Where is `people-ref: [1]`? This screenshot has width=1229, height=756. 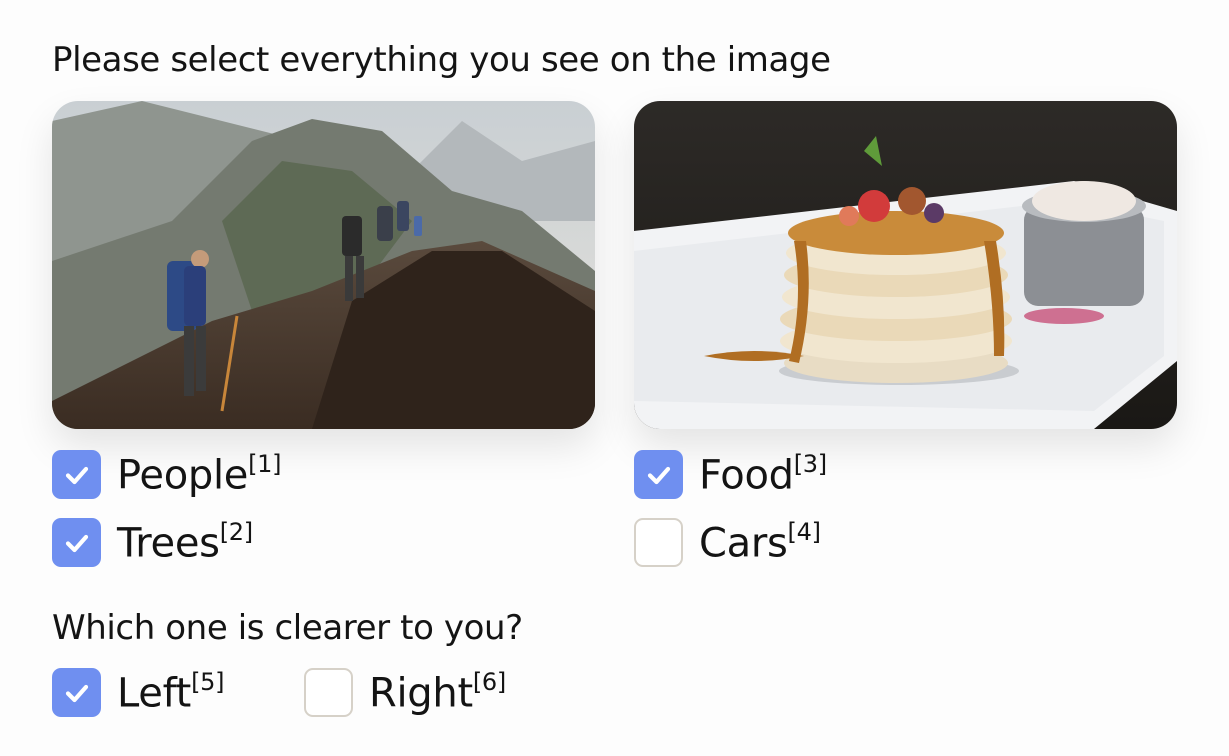 people-ref: [1] is located at coordinates (265, 463).